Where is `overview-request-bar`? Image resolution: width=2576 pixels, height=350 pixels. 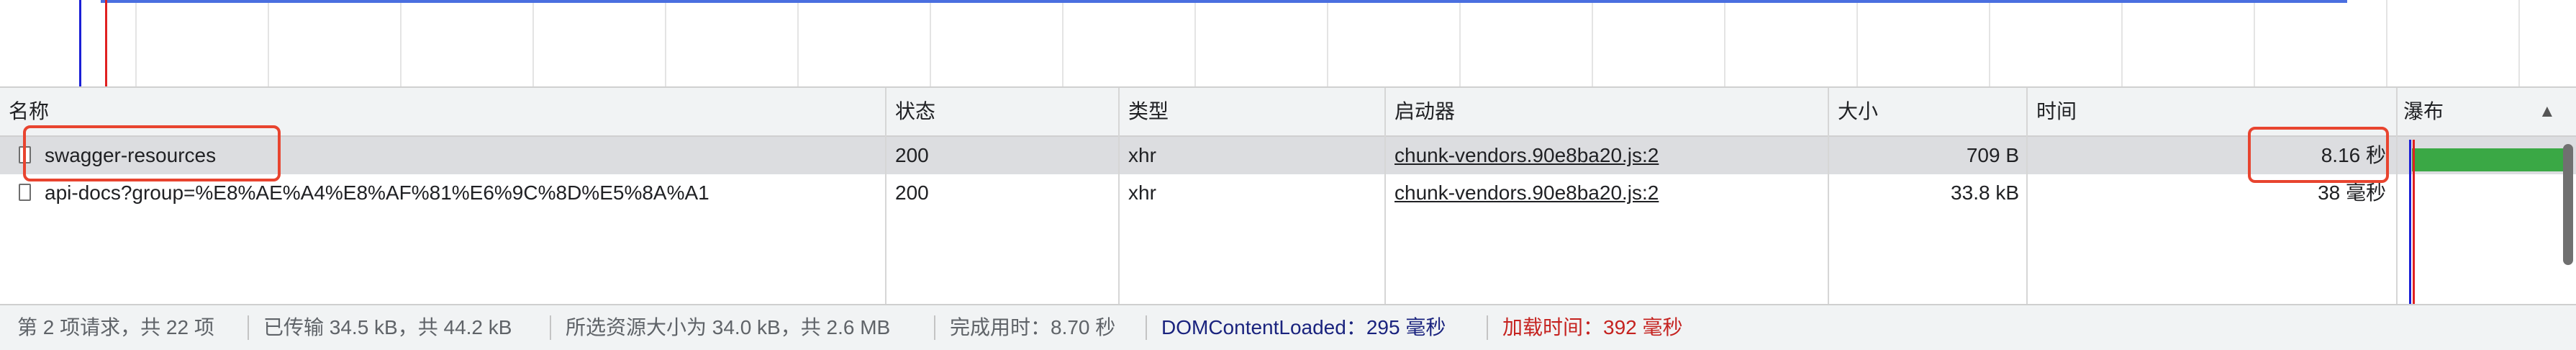
overview-request-bar is located at coordinates (1224, 1).